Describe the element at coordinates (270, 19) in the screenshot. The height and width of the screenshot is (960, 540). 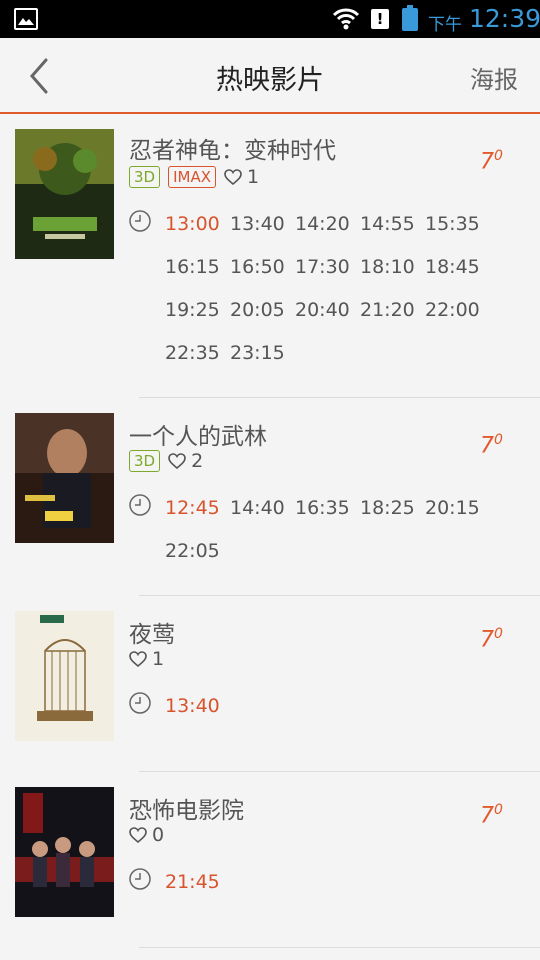
I see `status-bar: ! 下午 12:39` at that location.